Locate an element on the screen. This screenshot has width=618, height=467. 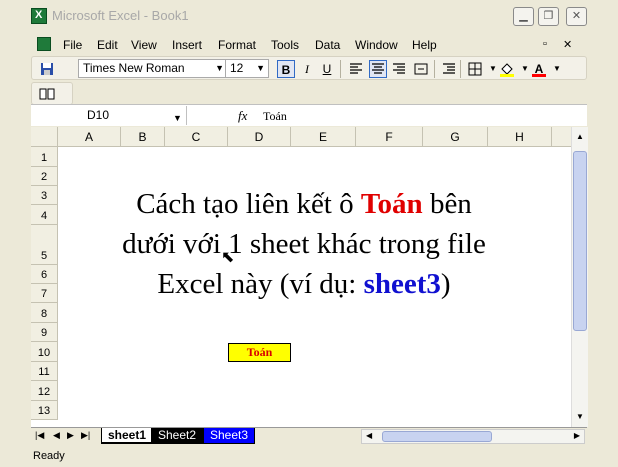
tab-sheet1: sheet1 is located at coordinates (127, 436).